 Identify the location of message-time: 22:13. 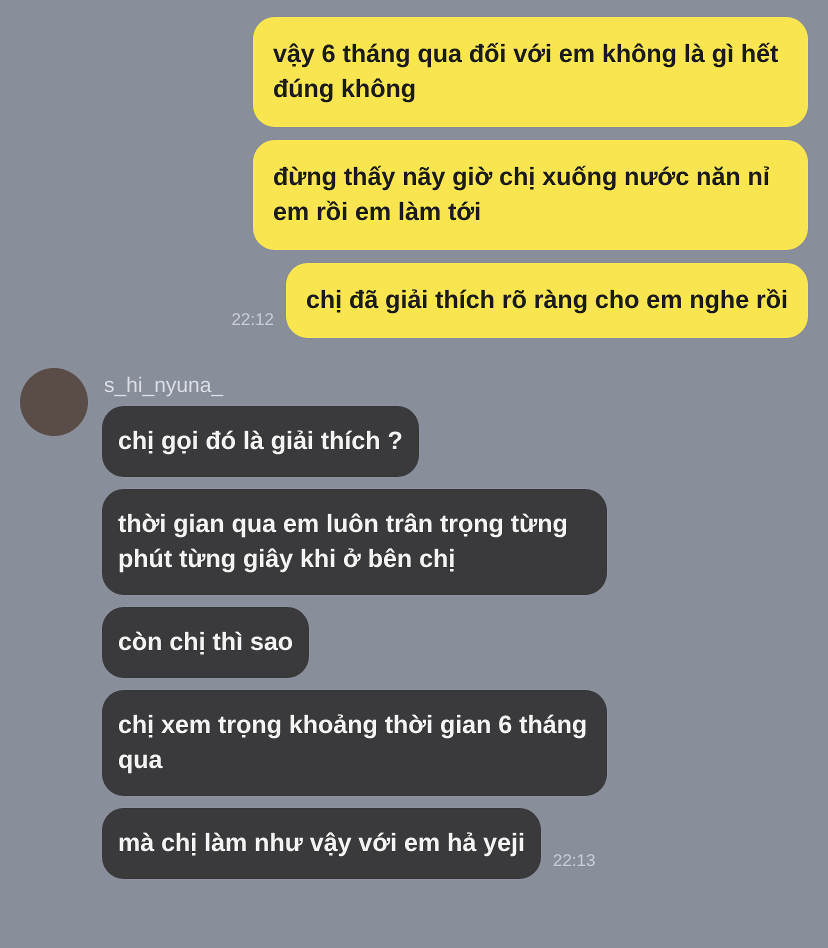
(574, 861).